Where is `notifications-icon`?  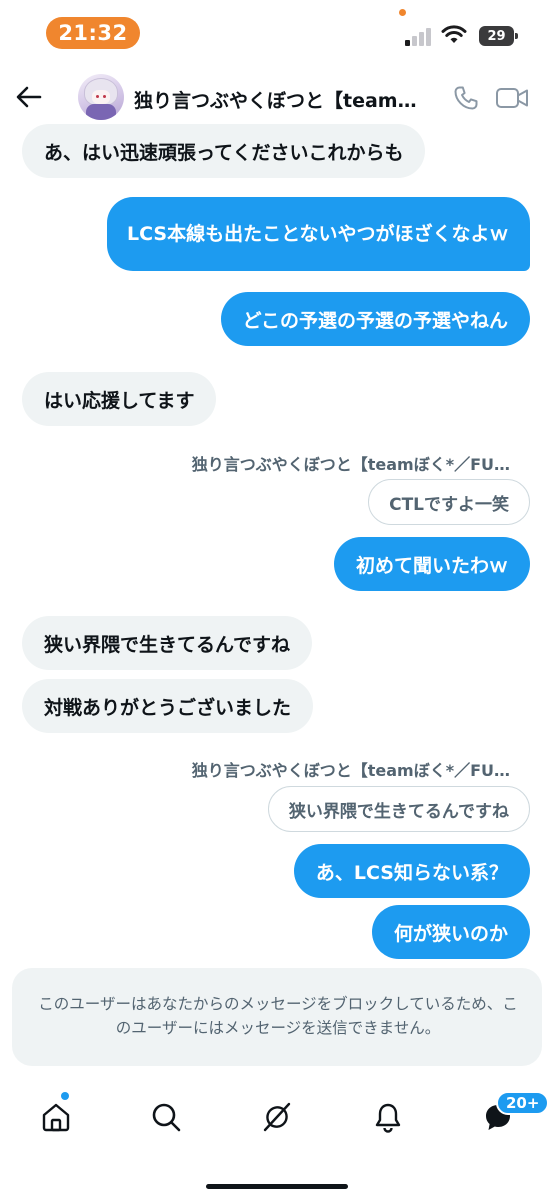
notifications-icon is located at coordinates (388, 1117).